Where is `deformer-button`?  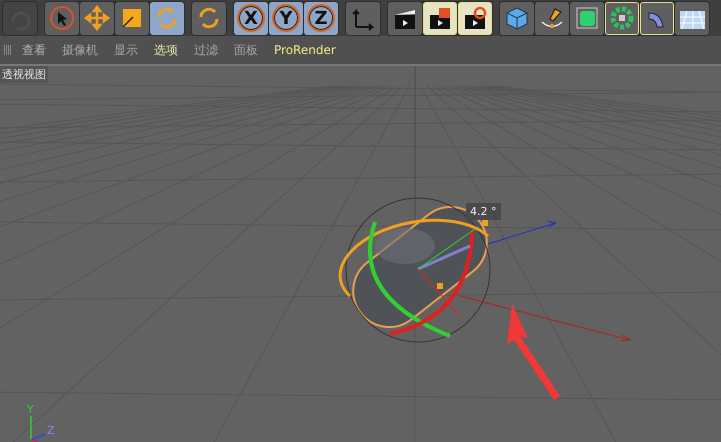
deformer-button is located at coordinates (657, 18).